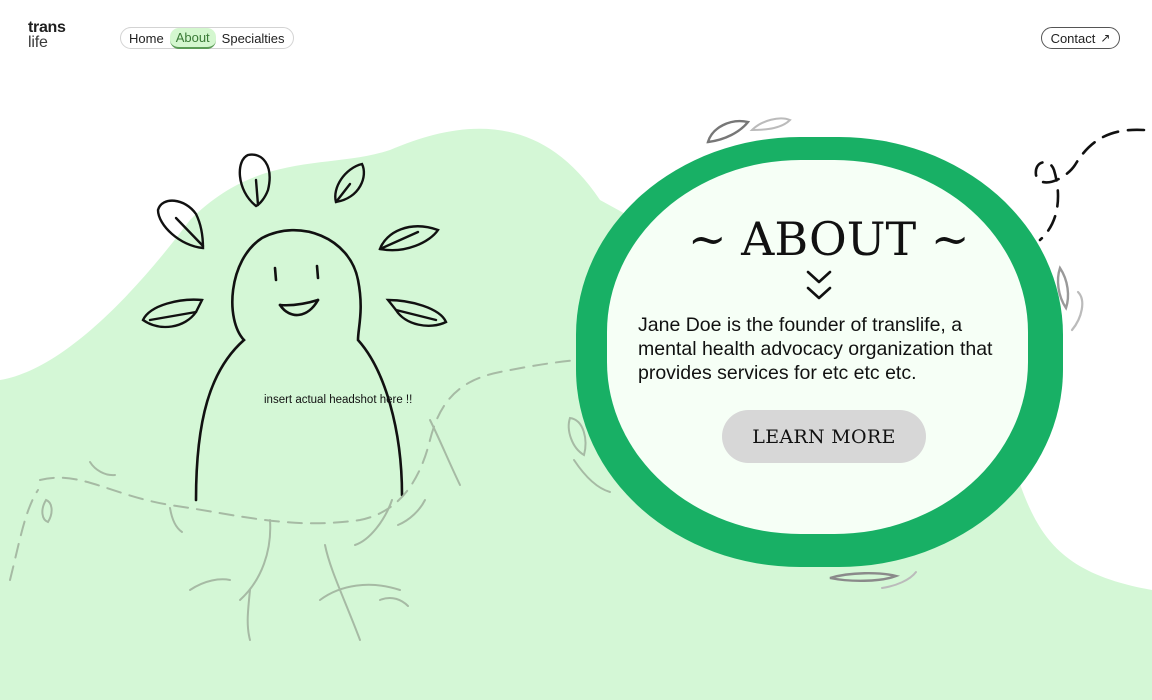 Image resolution: width=1152 pixels, height=700 pixels. Describe the element at coordinates (338, 400) in the screenshot. I see `headshot-placeholder-note: insert actual headshot here !!` at that location.